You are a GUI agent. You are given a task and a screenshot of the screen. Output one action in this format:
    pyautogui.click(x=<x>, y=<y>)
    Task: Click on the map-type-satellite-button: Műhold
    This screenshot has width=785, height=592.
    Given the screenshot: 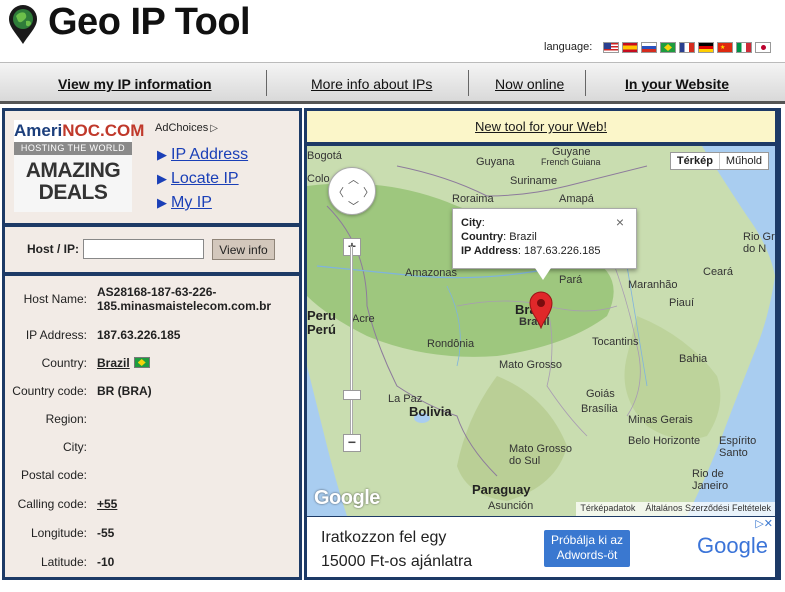 What is the action you would take?
    pyautogui.click(x=744, y=161)
    